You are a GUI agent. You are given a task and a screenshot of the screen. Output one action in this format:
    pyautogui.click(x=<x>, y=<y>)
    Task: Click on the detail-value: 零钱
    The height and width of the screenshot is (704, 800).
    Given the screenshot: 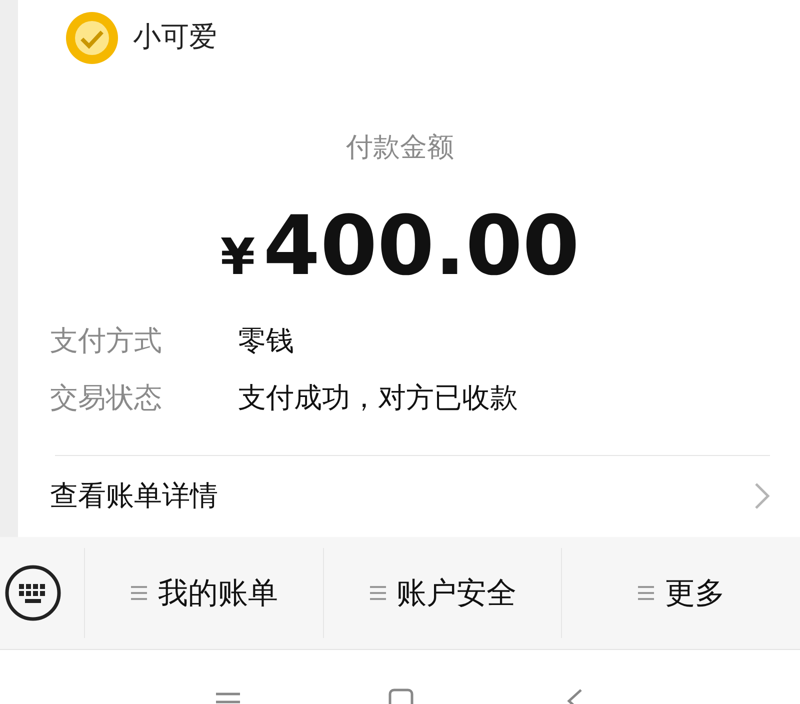 What is the action you would take?
    pyautogui.click(x=266, y=340)
    